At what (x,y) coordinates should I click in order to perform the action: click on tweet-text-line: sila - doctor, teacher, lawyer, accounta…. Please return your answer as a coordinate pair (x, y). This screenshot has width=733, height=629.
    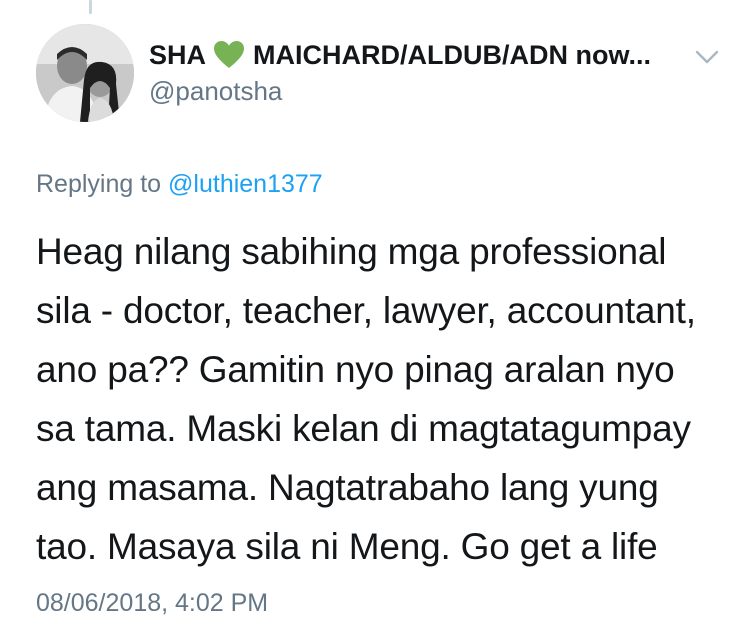
    Looking at the image, I should click on (366, 310).